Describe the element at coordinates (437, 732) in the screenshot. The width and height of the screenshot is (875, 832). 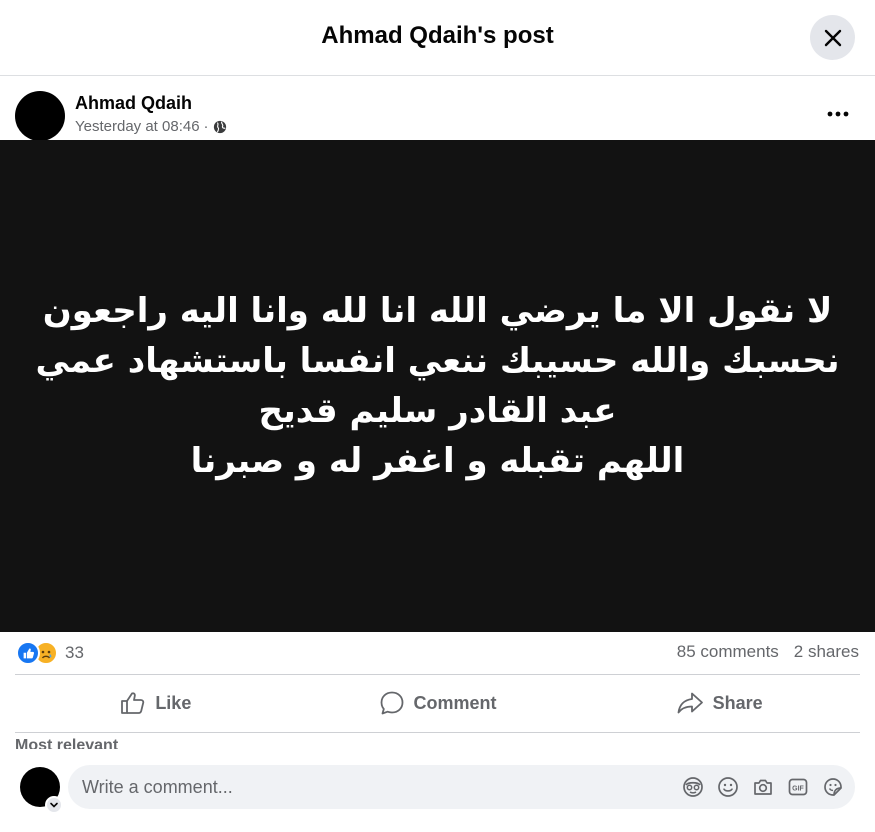
I see `divider-bottom` at that location.